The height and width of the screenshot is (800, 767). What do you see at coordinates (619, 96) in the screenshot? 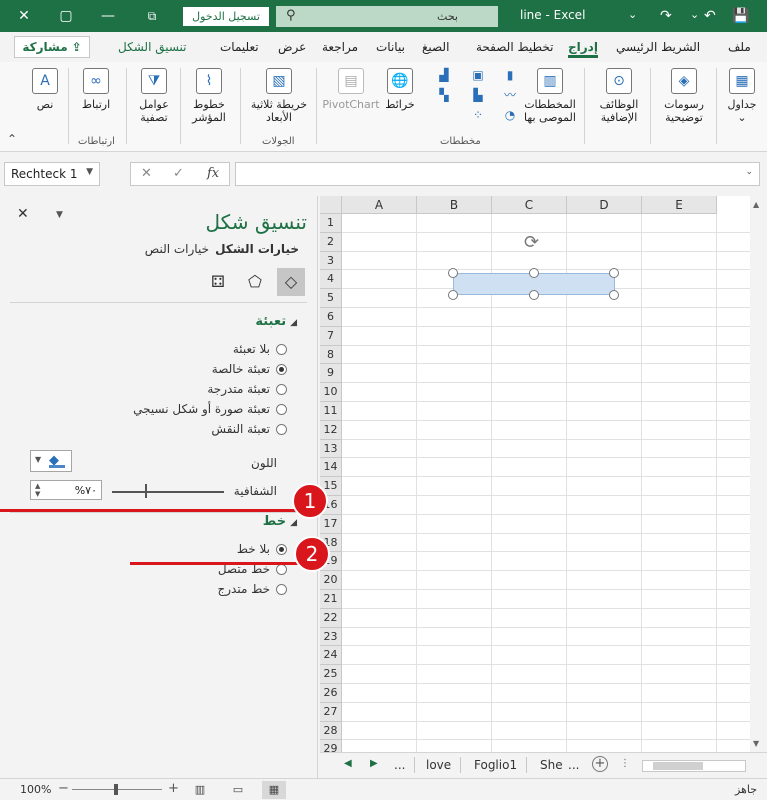
I see `addins-button: ⊙ الوظائف الإضافية` at bounding box center [619, 96].